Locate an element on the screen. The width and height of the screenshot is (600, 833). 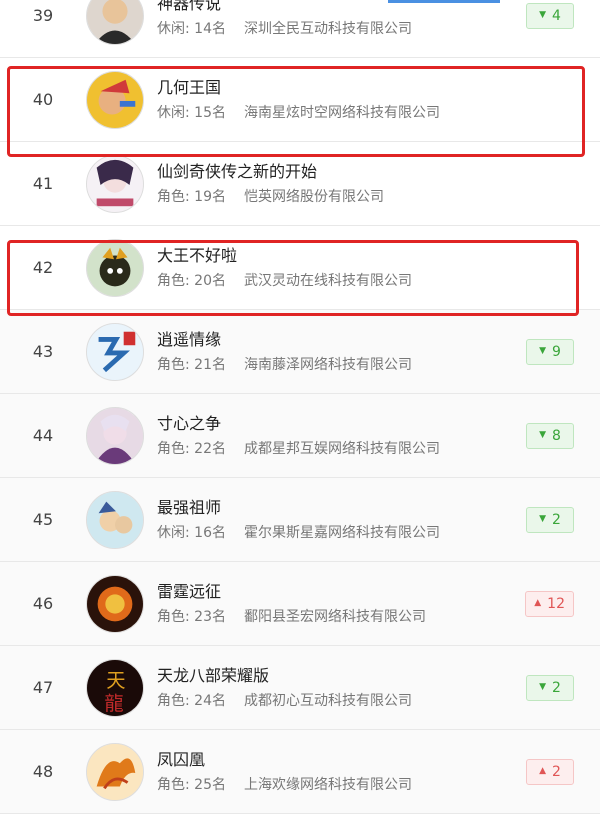
game-title-link: 天龙八部荣耀版 is located at coordinates (213, 674).